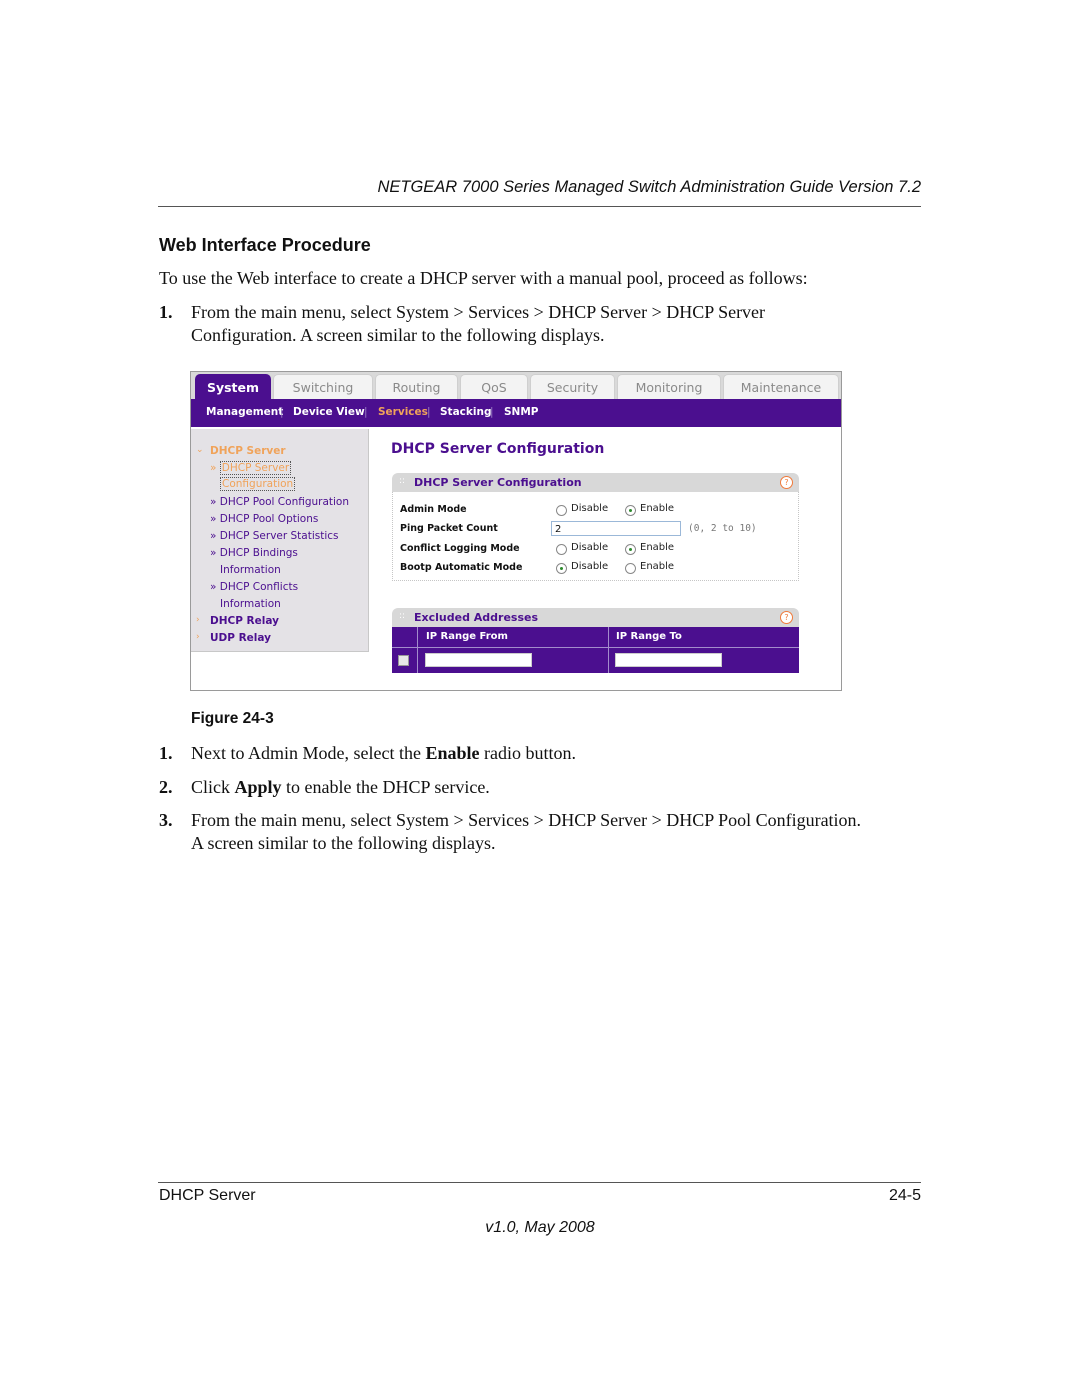  Describe the element at coordinates (561, 510) in the screenshot. I see `admin-mode-disable-radio` at that location.